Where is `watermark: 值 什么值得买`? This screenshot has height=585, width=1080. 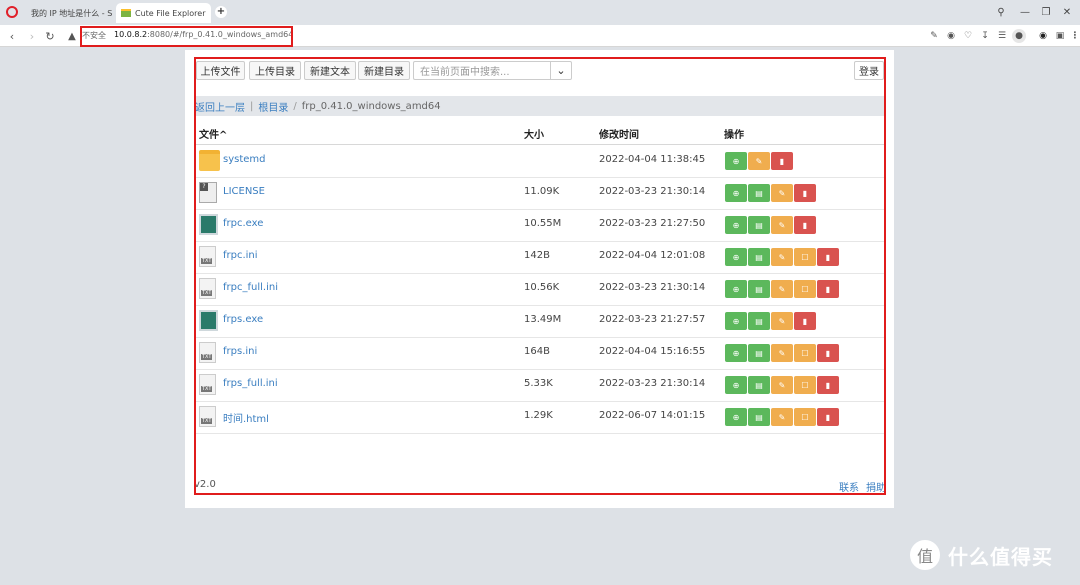 watermark: 值 什么值得买 is located at coordinates (981, 555).